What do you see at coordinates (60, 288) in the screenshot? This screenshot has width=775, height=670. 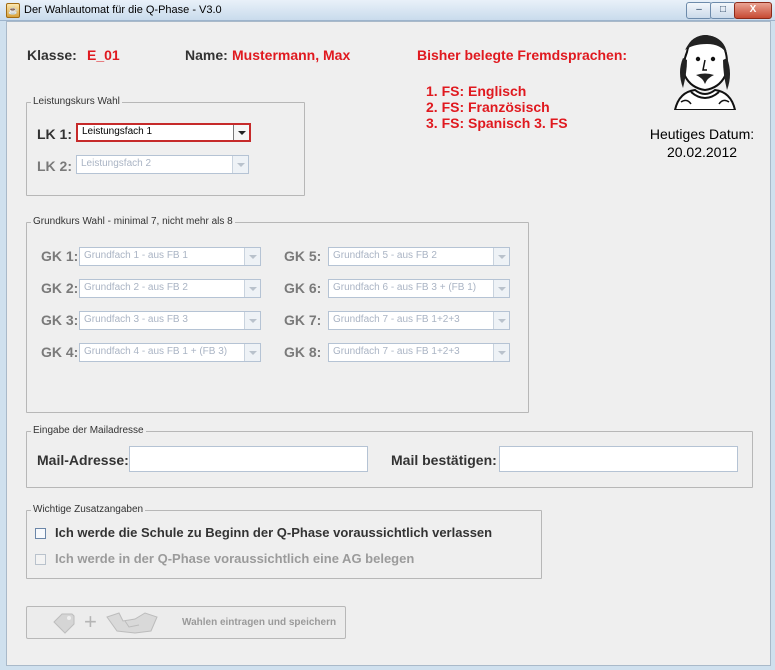 I see `gk2-label: GK 2:` at bounding box center [60, 288].